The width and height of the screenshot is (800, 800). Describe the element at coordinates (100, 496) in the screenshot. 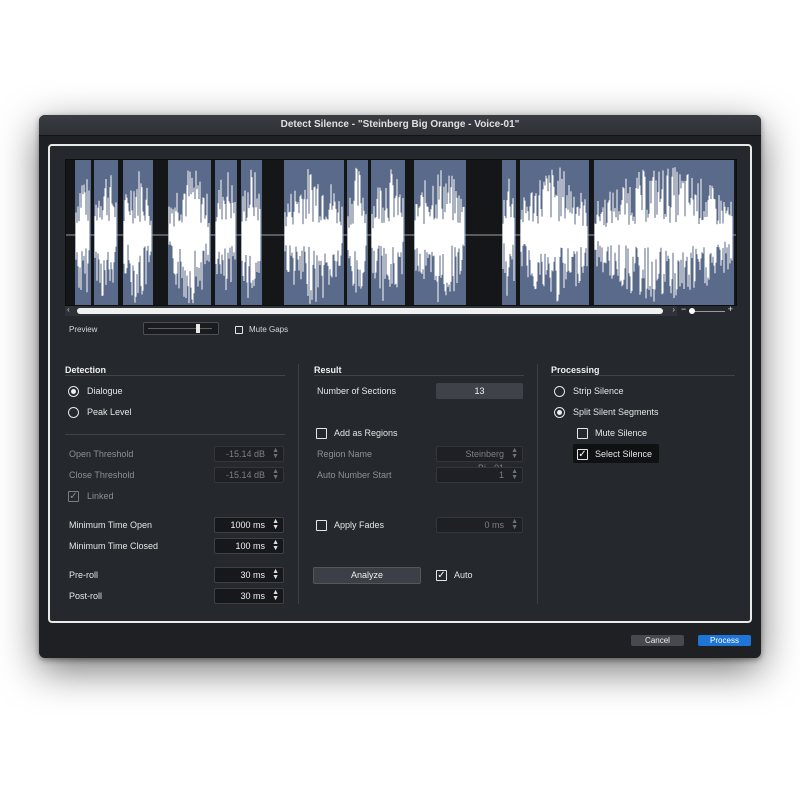

I see `linked-label: Linked` at that location.